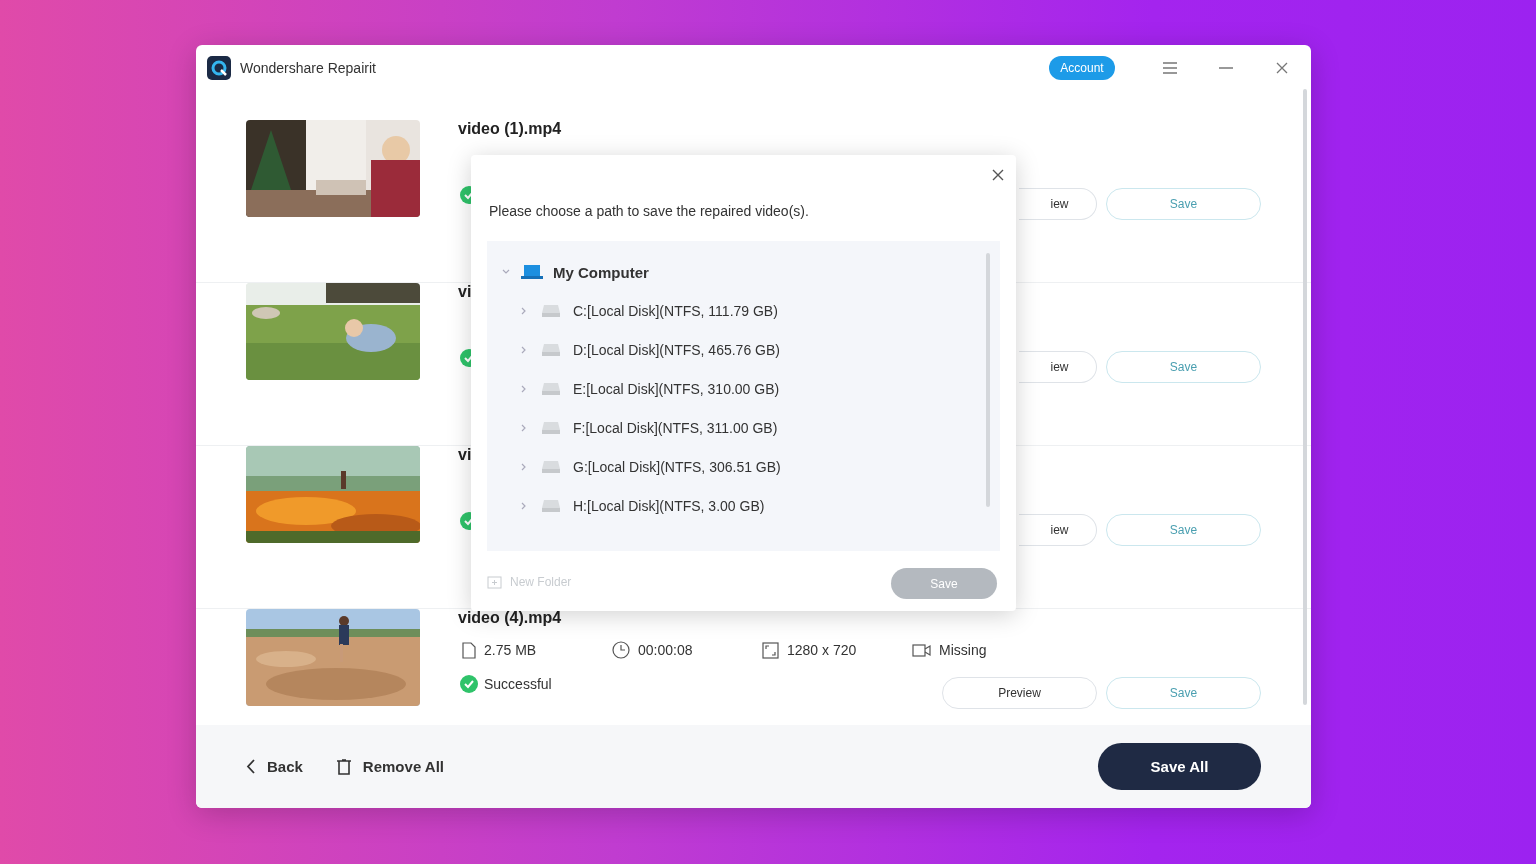 The height and width of the screenshot is (864, 1536). Describe the element at coordinates (510, 650) in the screenshot. I see `file-size: 2.75 MB` at that location.